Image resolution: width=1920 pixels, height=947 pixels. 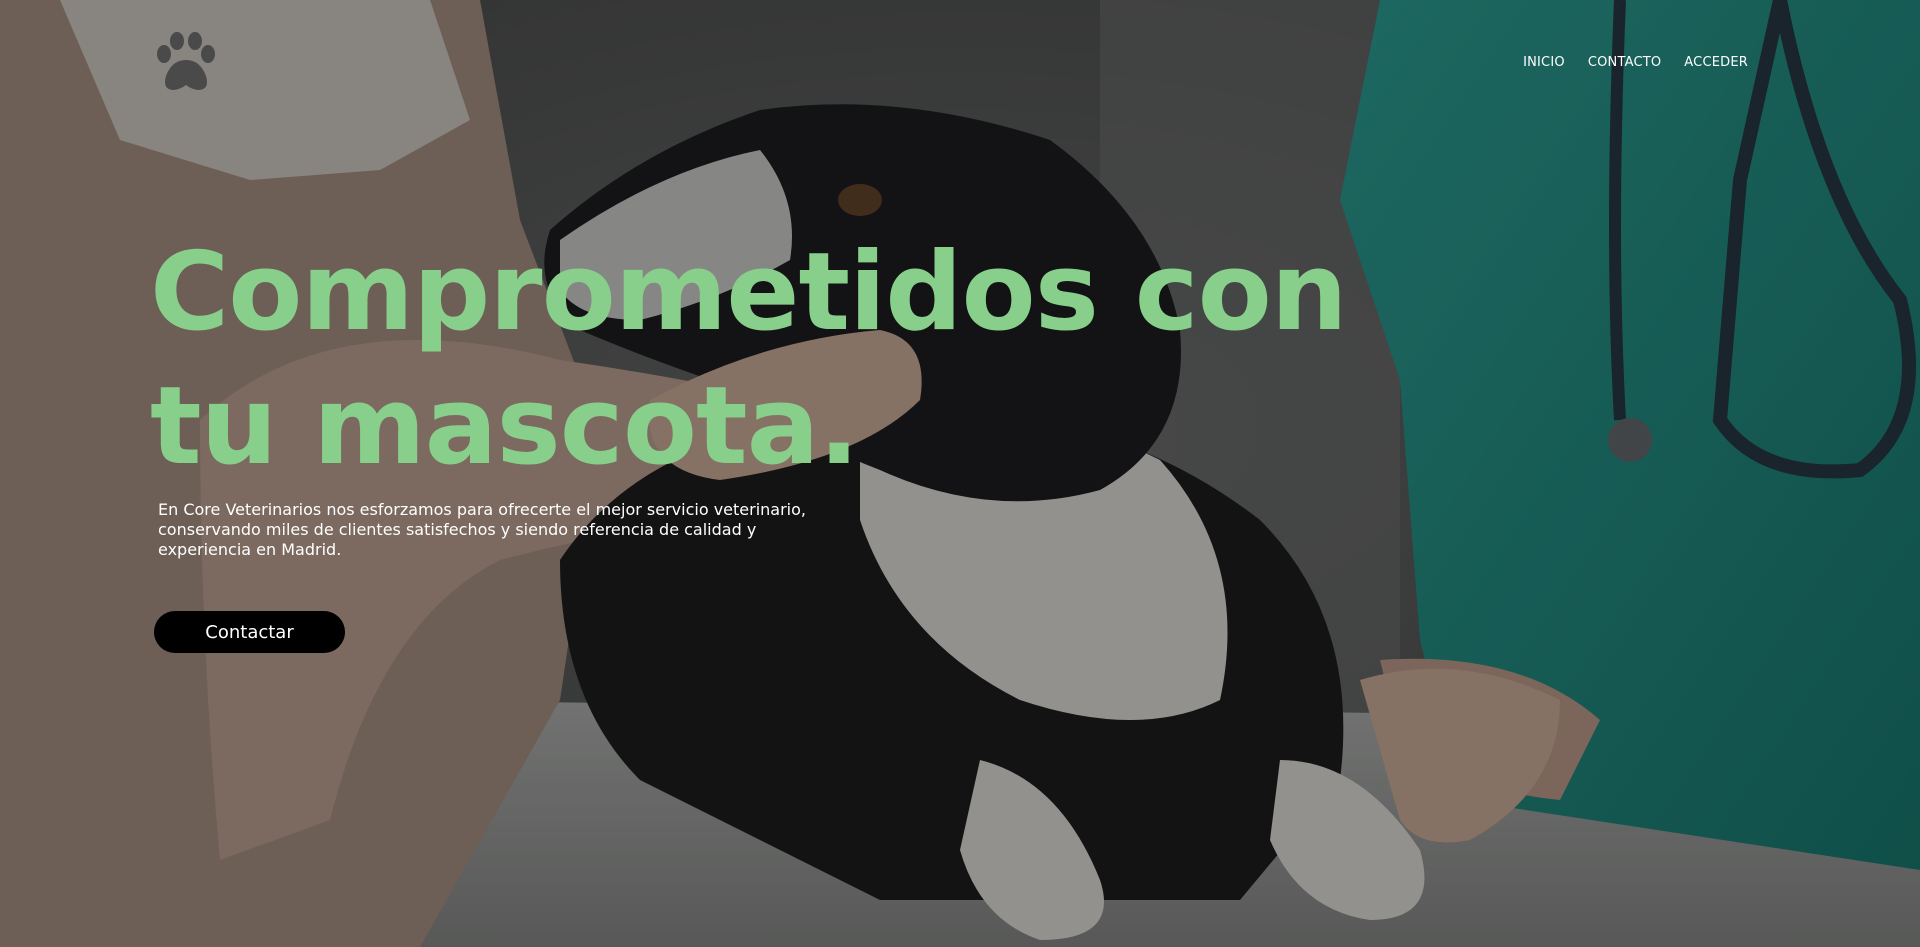 I want to click on contact-button: Contactar, so click(x=249, y=632).